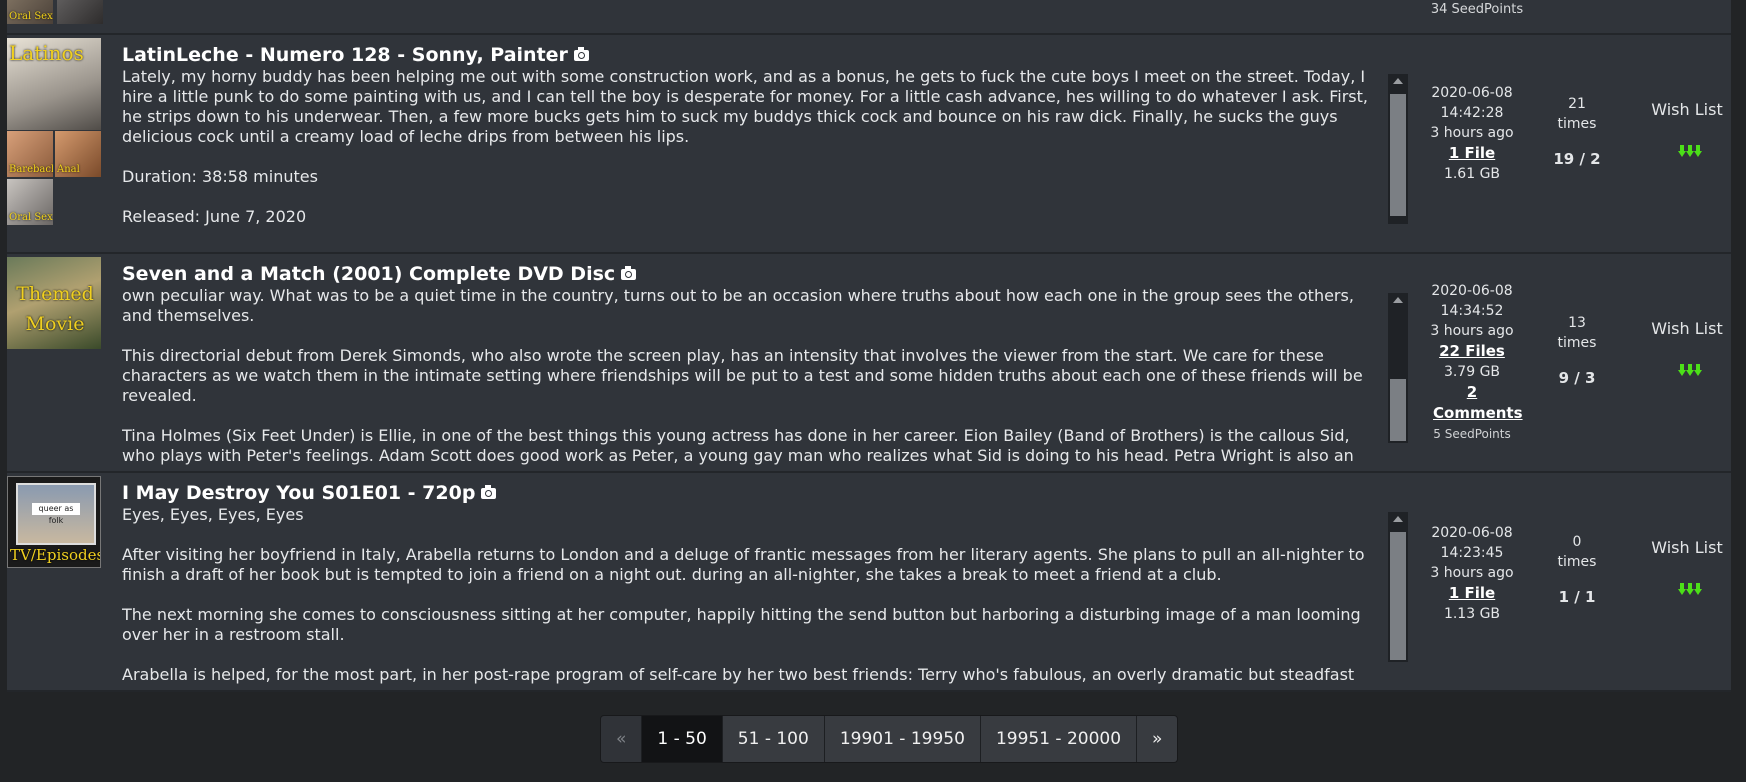 The width and height of the screenshot is (1746, 782). Describe the element at coordinates (682, 739) in the screenshot. I see `pagination-page: 1 - 50` at that location.